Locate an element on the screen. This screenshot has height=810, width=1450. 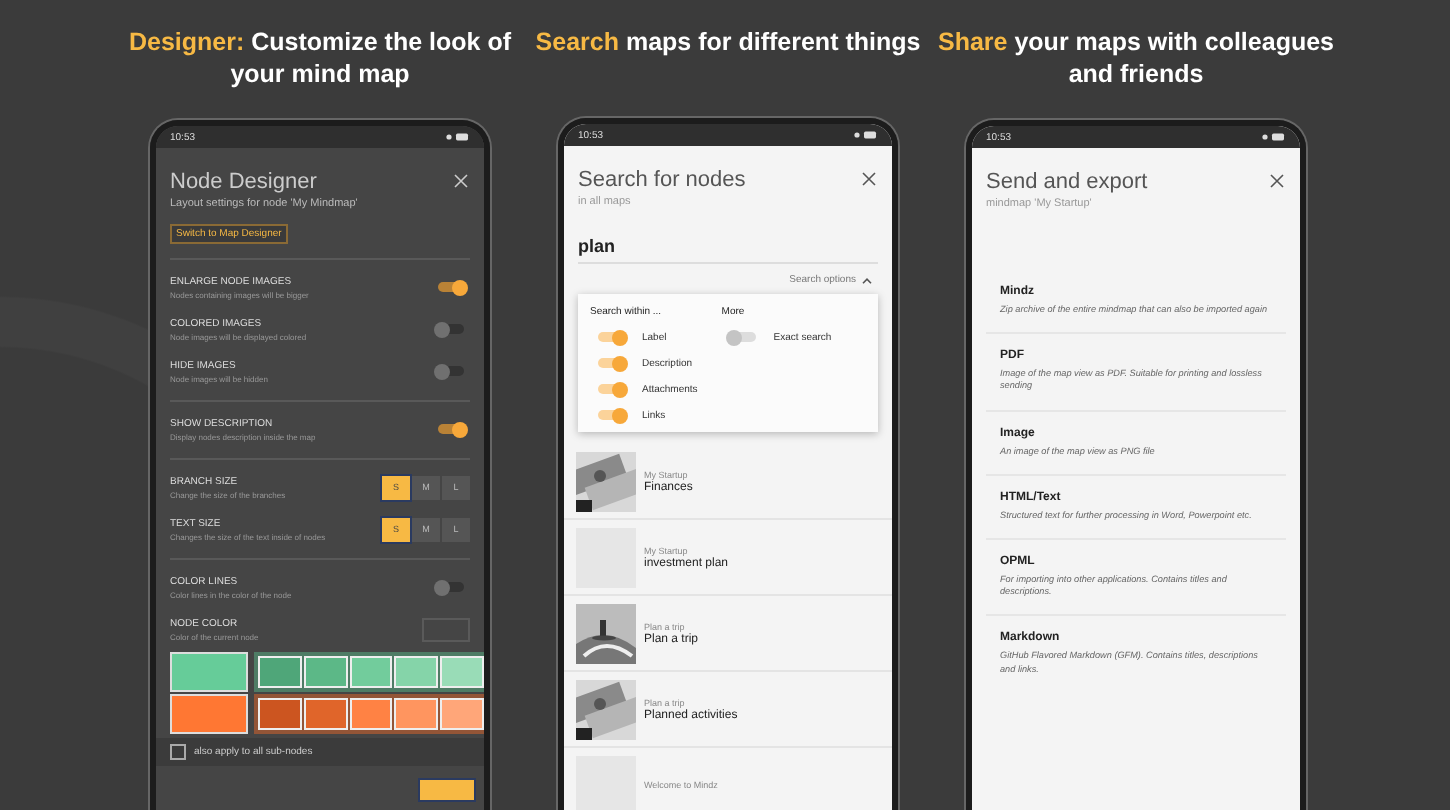
dialog-title: Node Designer is located at coordinates (243, 182).